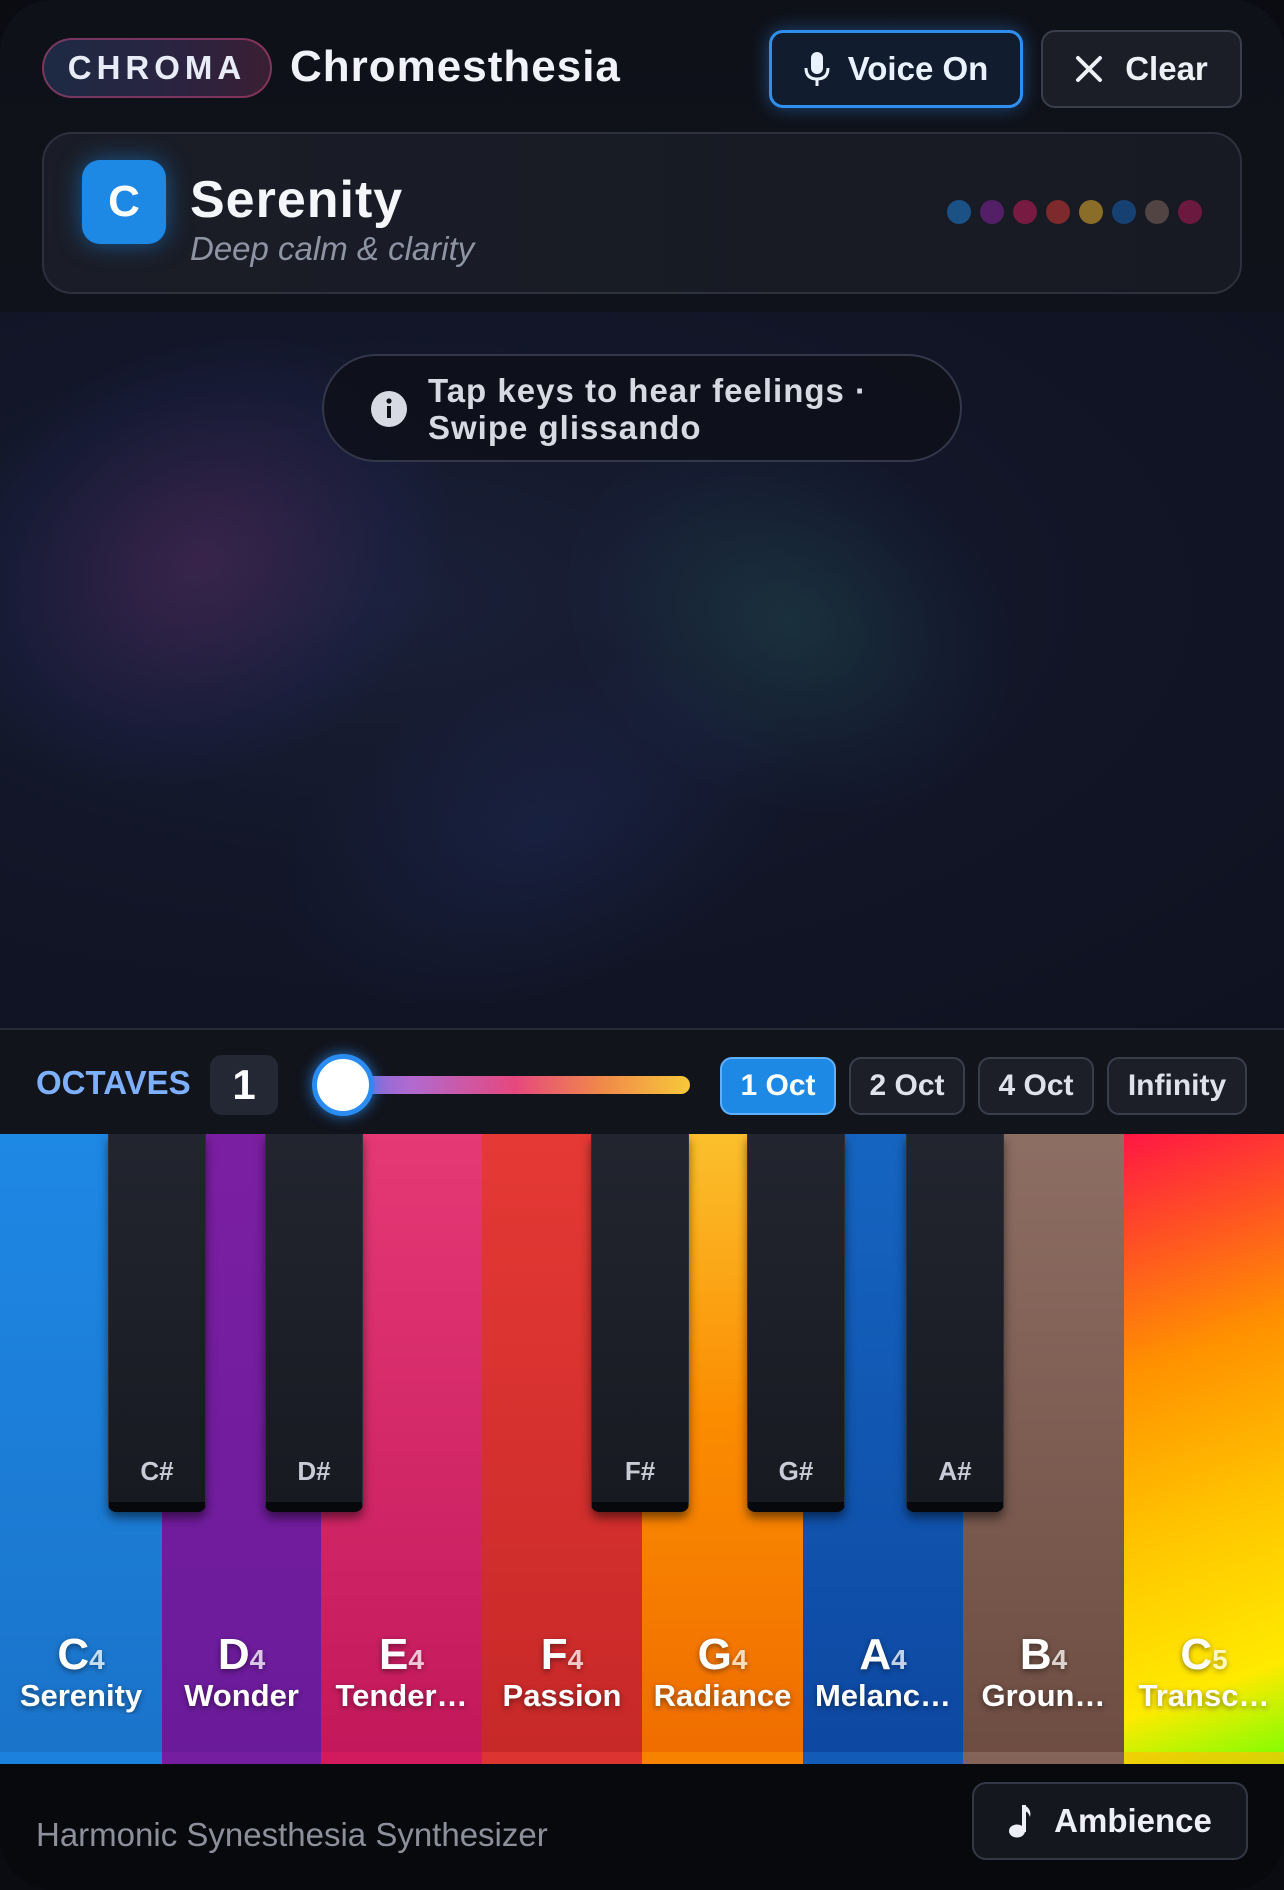 This screenshot has width=1284, height=1890. What do you see at coordinates (241, 1695) in the screenshot?
I see `key-feeling-label: Wonder` at bounding box center [241, 1695].